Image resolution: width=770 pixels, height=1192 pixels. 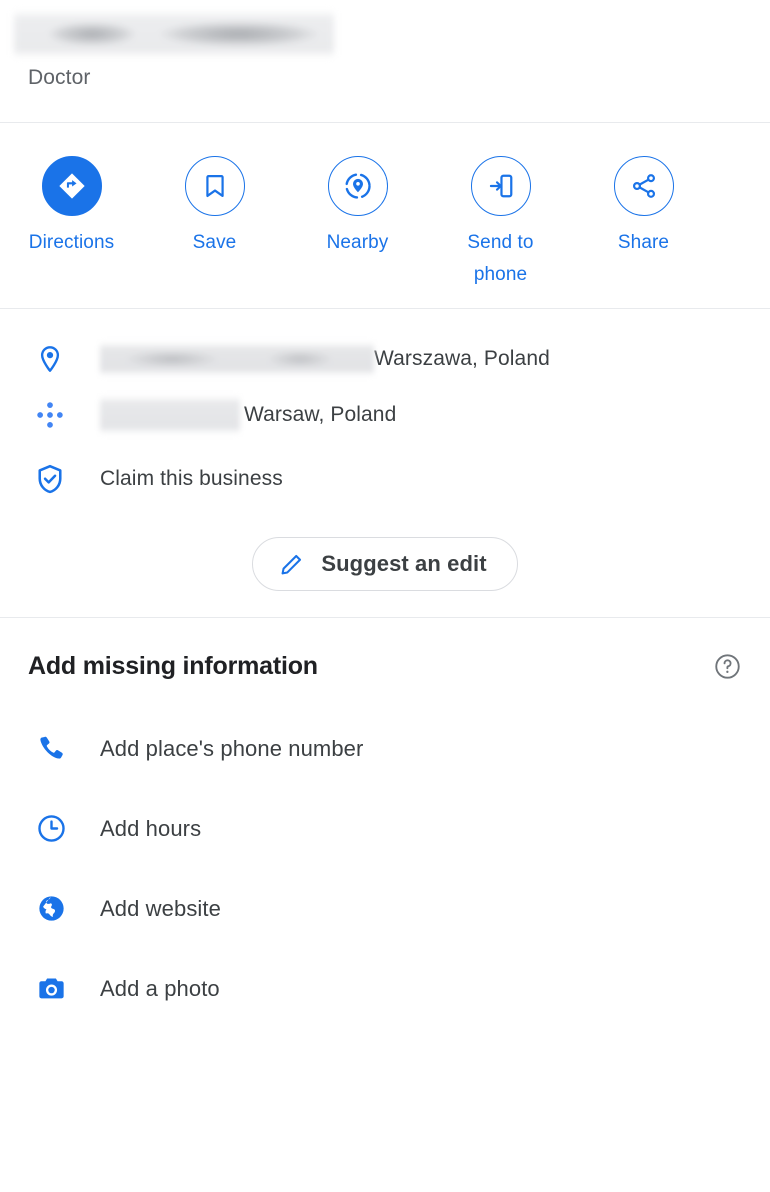 What do you see at coordinates (385, 749) in the screenshot?
I see `add-phone-number-row: Add place's phone number` at bounding box center [385, 749].